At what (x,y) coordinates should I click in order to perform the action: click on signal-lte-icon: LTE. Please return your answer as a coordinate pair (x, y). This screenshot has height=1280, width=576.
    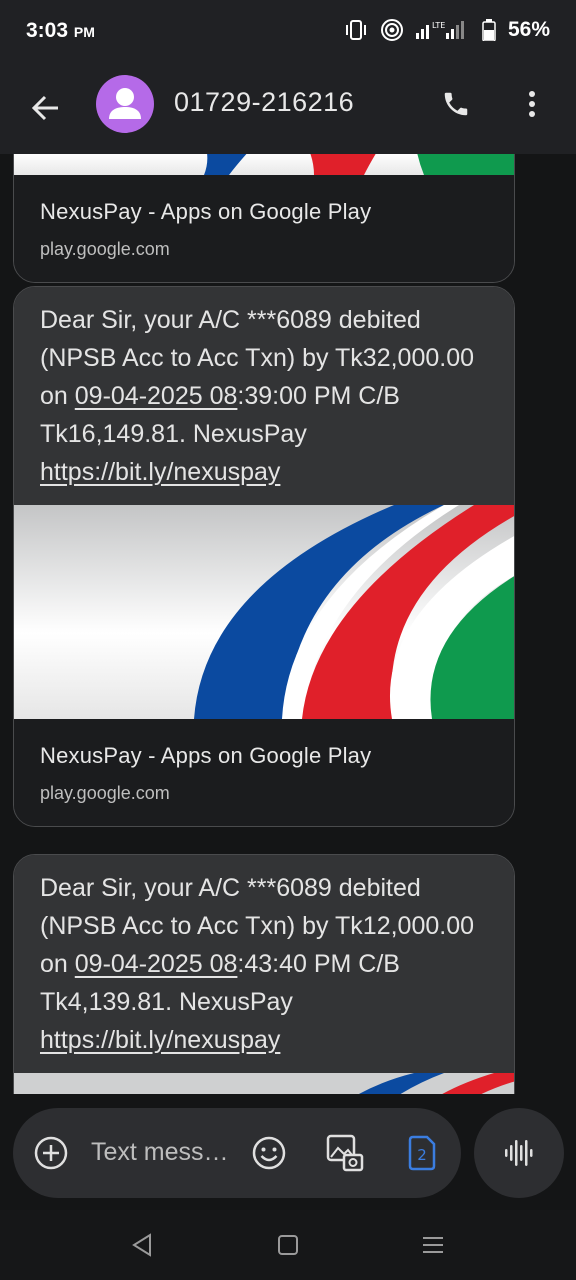
    Looking at the image, I should click on (439, 30).